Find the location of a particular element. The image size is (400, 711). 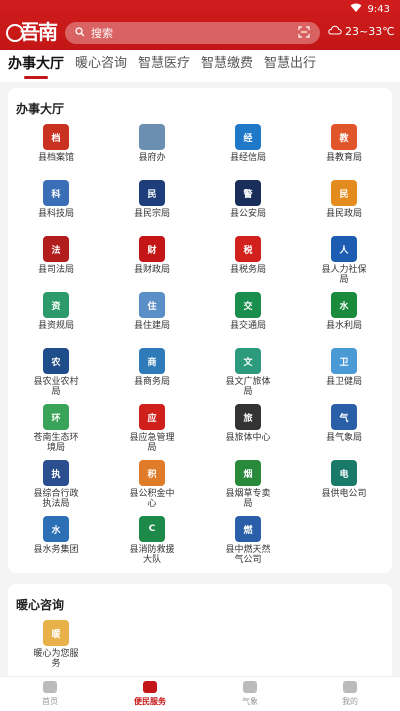

temperature: 23~33℃ is located at coordinates (370, 31).